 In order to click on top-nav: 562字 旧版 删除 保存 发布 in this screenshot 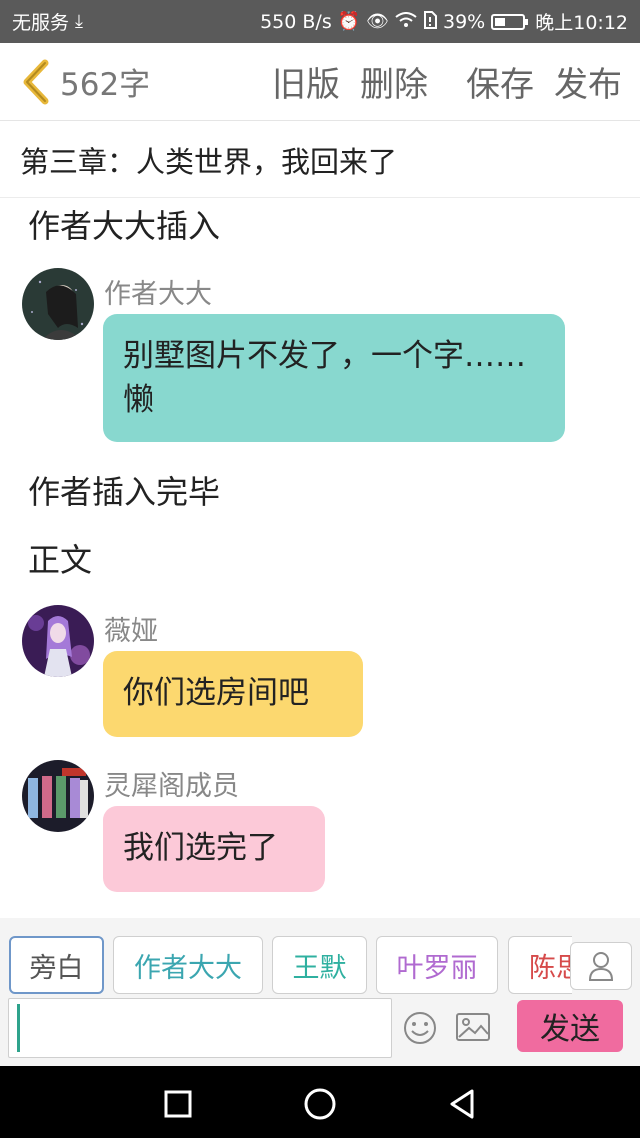, I will do `click(320, 82)`.